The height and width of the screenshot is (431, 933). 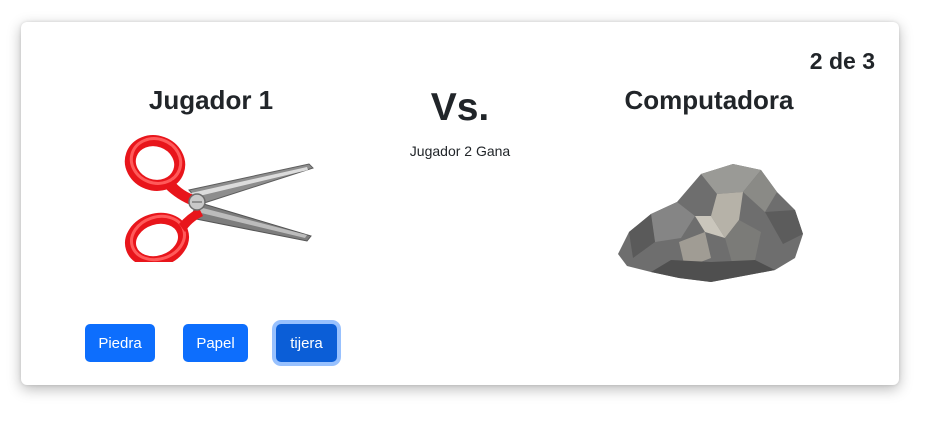 What do you see at coordinates (120, 343) in the screenshot?
I see `piedra-button: Piedra` at bounding box center [120, 343].